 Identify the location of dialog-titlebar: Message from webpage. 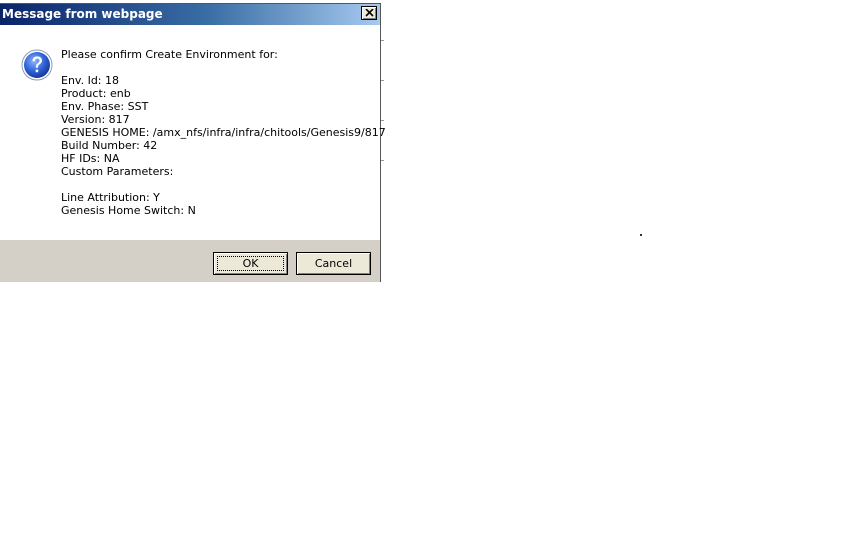
(190, 14).